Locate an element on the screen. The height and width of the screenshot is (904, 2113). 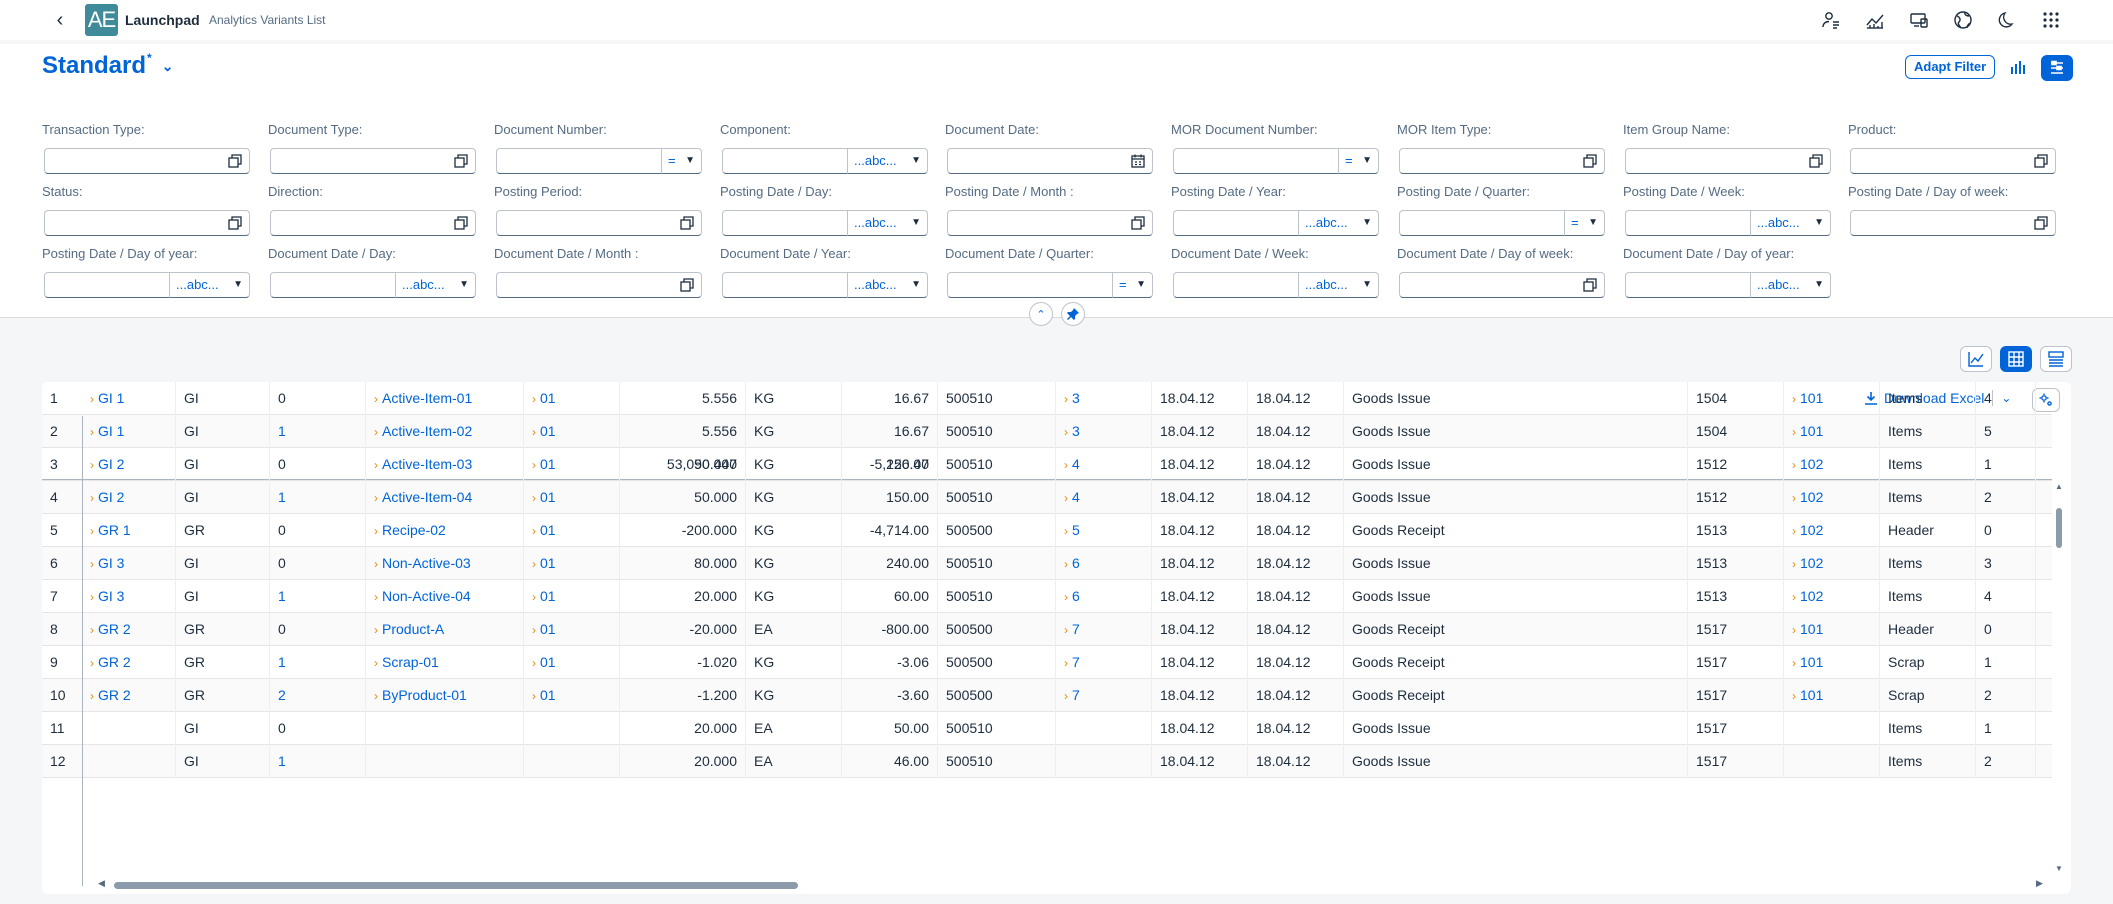
theme-moon-icon is located at coordinates (2007, 20).